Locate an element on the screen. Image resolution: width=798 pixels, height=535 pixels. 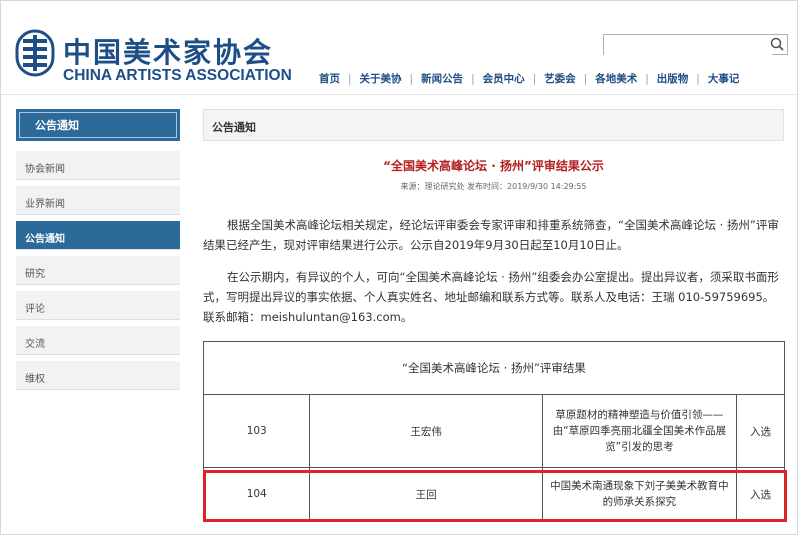
sidebar-item-announcements: 公告通知 is located at coordinates (98, 235).